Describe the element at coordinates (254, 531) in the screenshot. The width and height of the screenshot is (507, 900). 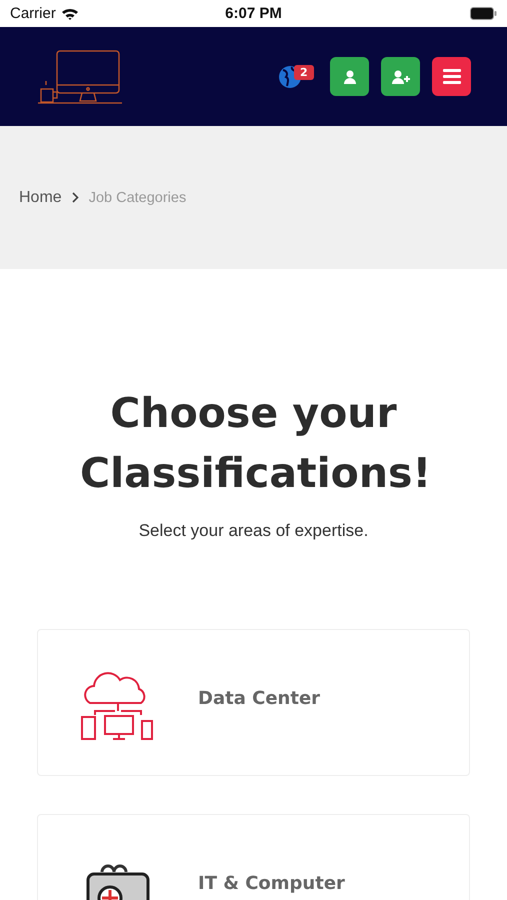
I see `page-subtitle: Select your areas of expertise.` at that location.